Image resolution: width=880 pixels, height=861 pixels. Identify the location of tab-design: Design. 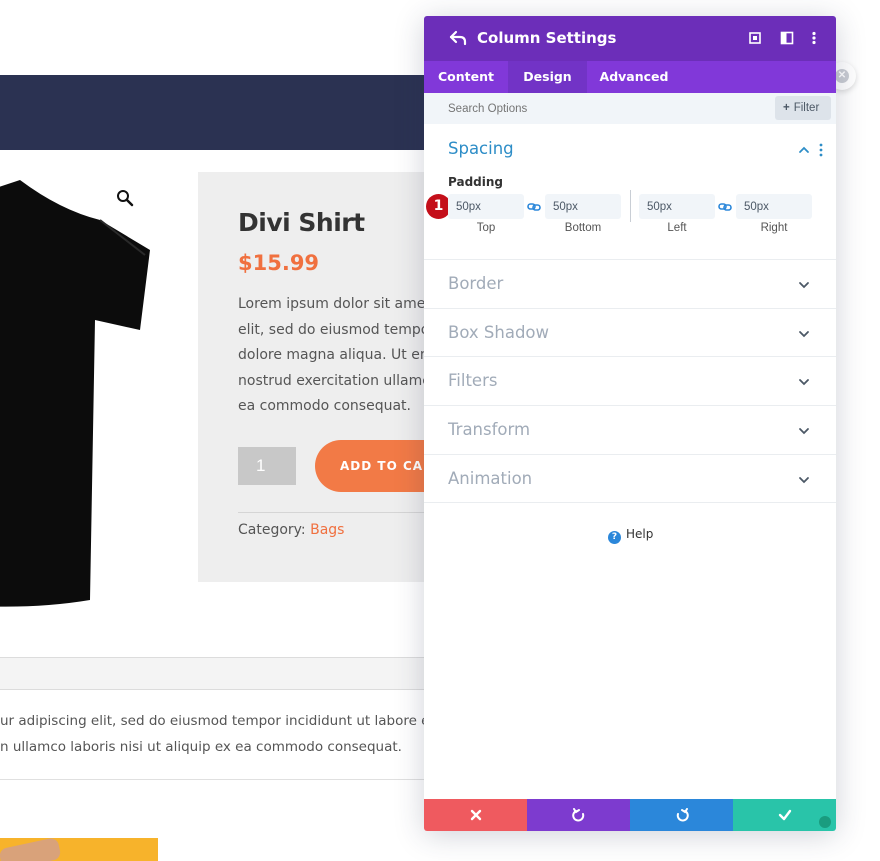
(547, 77).